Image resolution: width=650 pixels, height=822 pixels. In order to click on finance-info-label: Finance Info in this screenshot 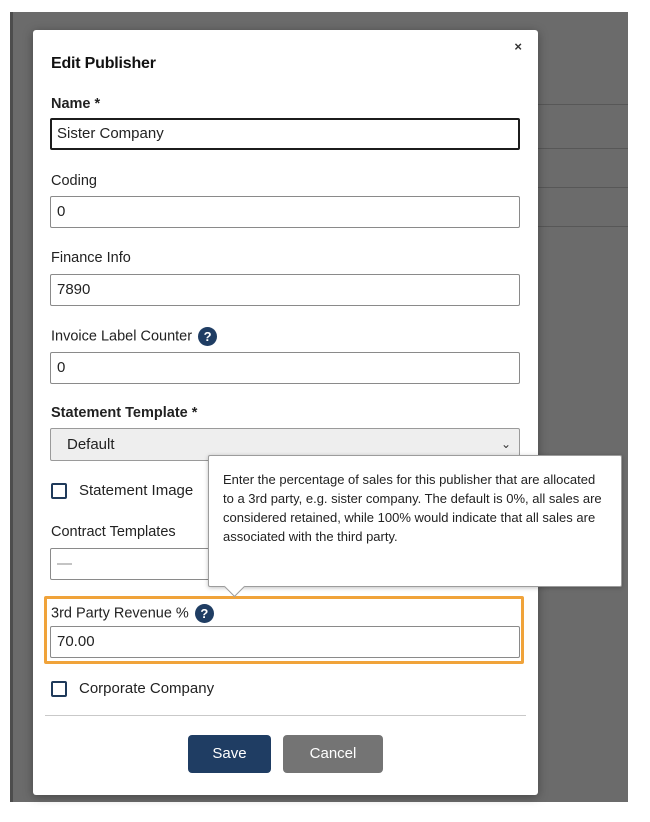, I will do `click(91, 258)`.